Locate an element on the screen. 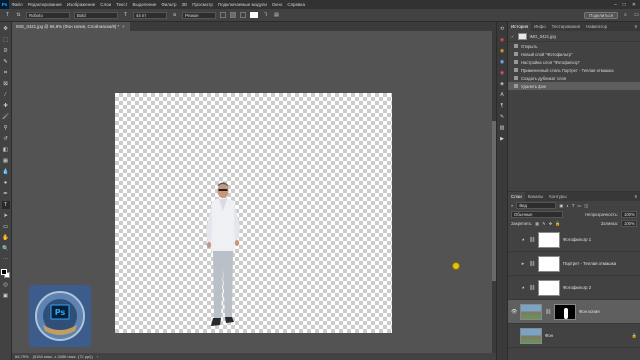  warp-text-icon: Ꞁ is located at coordinates (265, 15).